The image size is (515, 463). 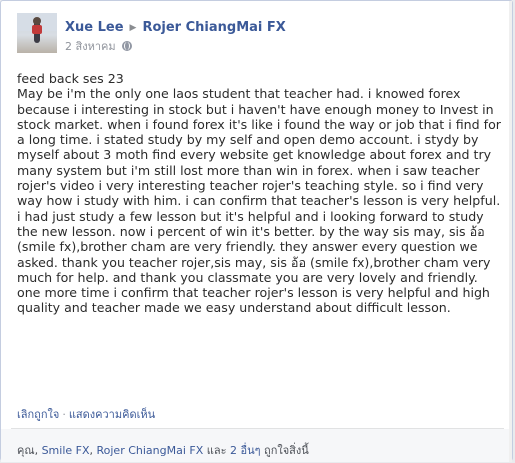 I want to click on post-timestamp-line: 2 สิงหาคม, so click(x=98, y=46).